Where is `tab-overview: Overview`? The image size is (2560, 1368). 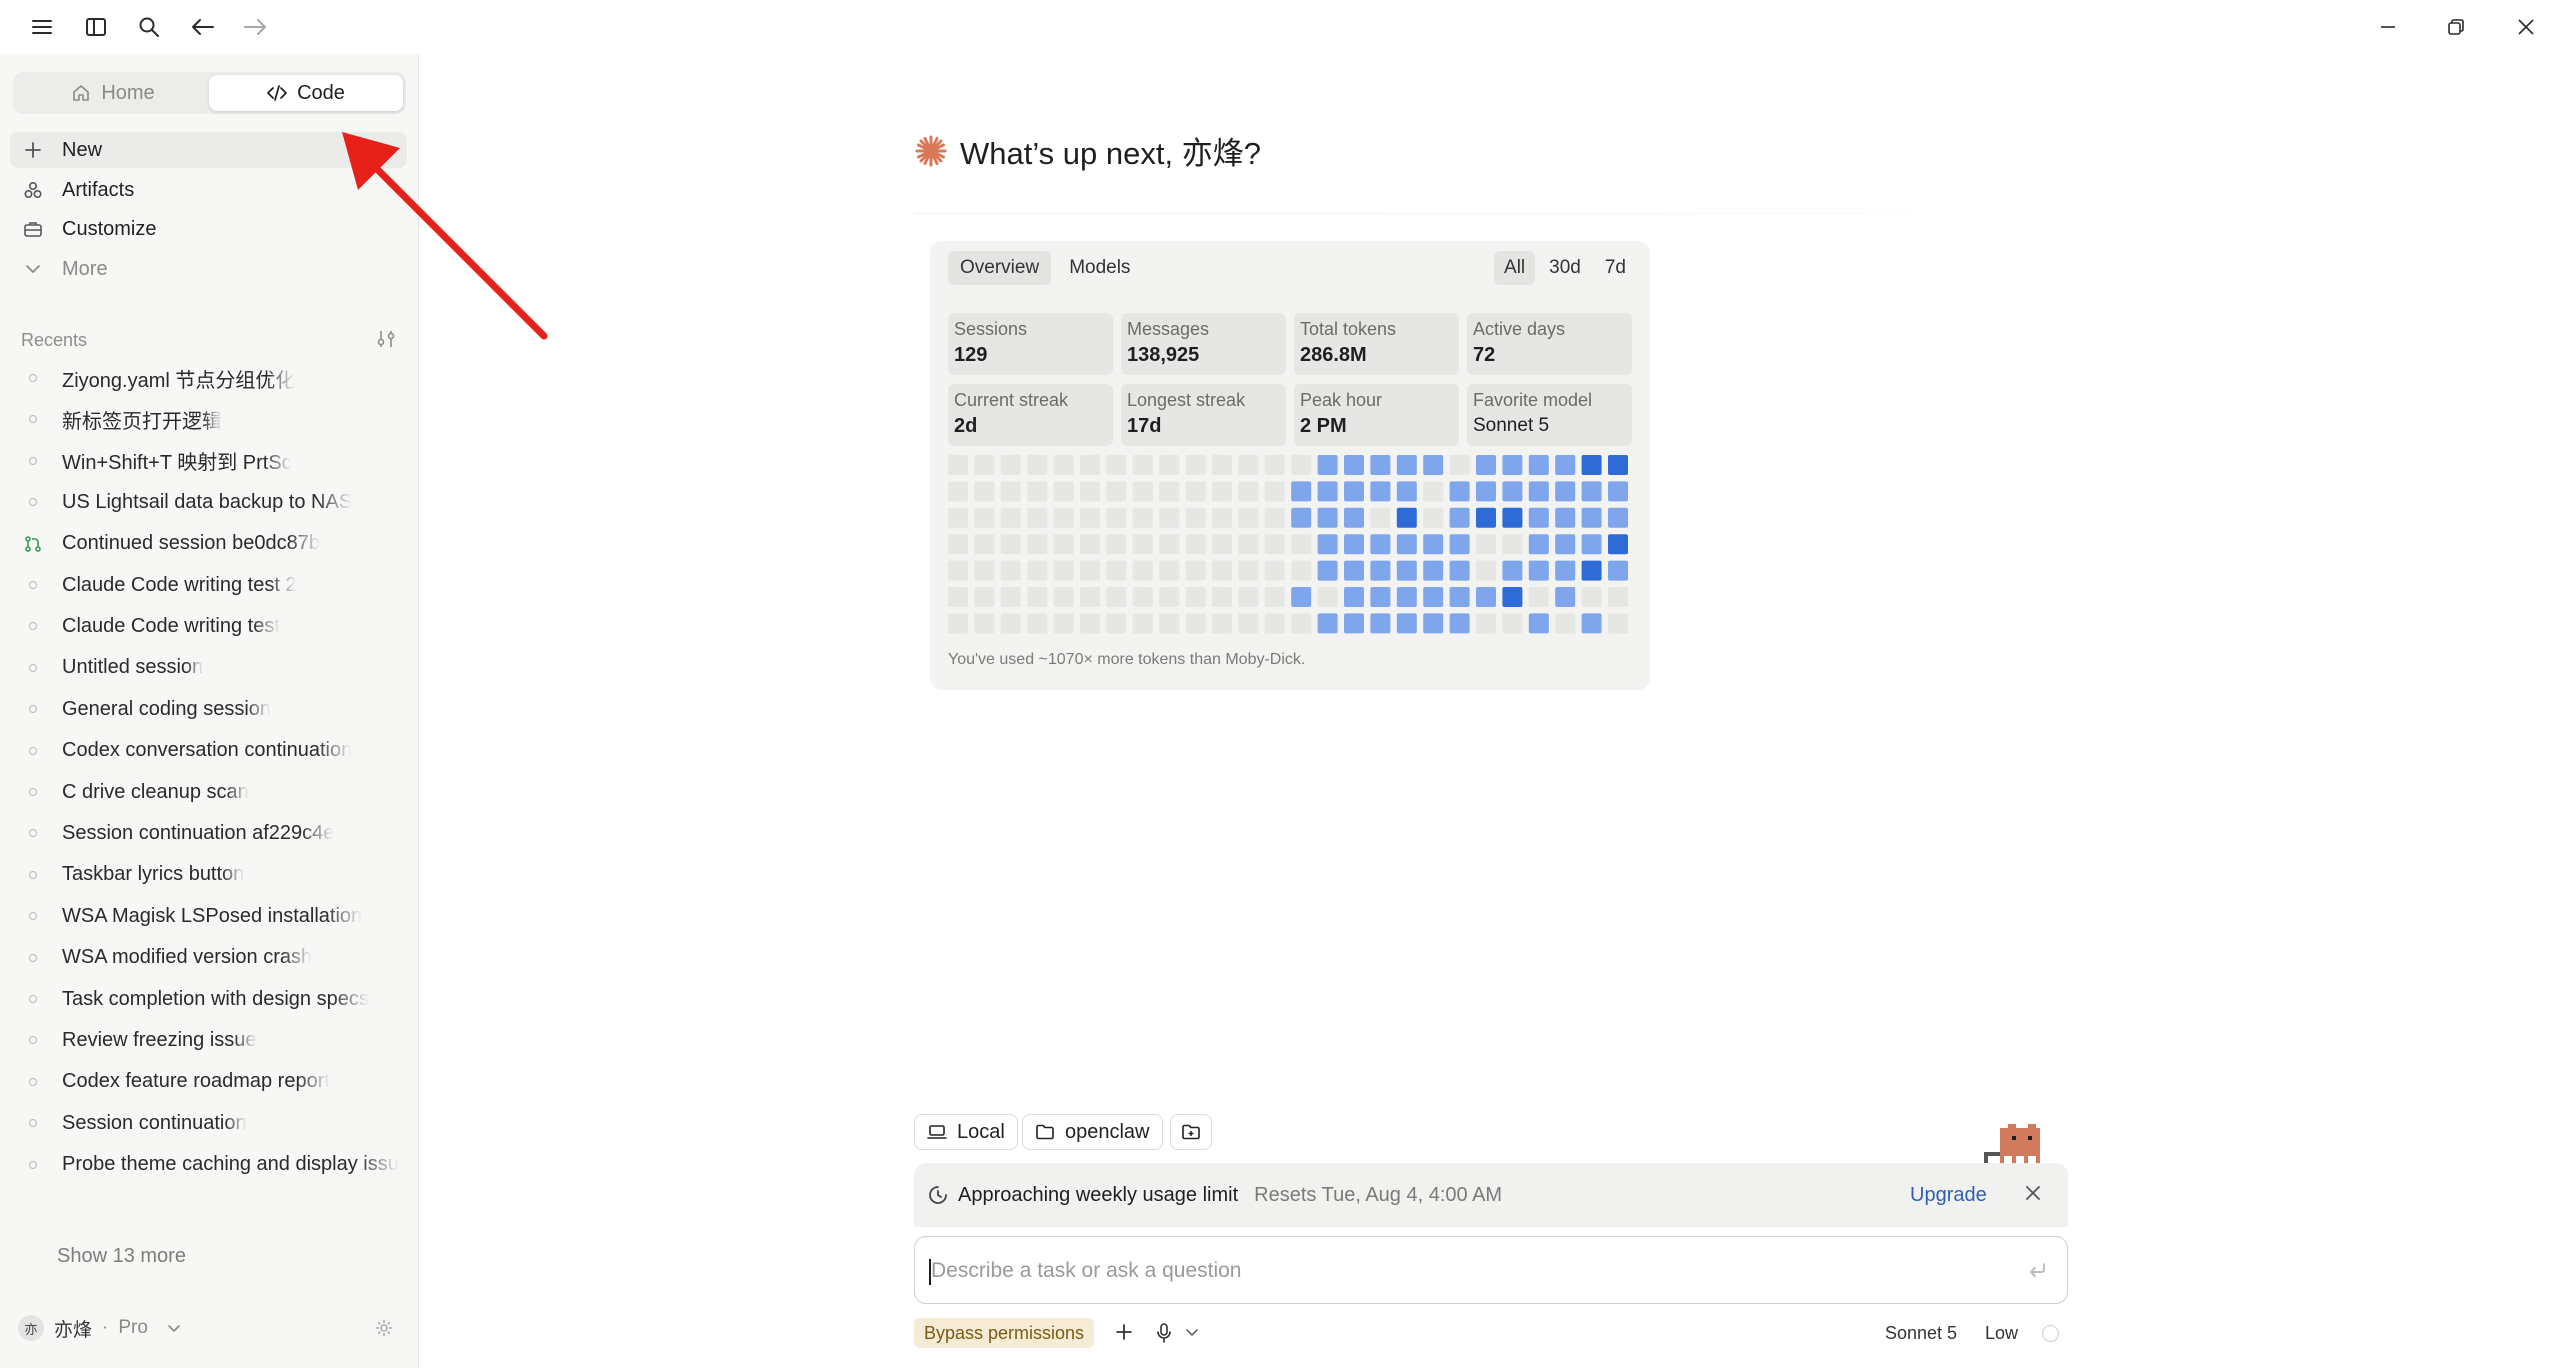 tab-overview: Overview is located at coordinates (1000, 268).